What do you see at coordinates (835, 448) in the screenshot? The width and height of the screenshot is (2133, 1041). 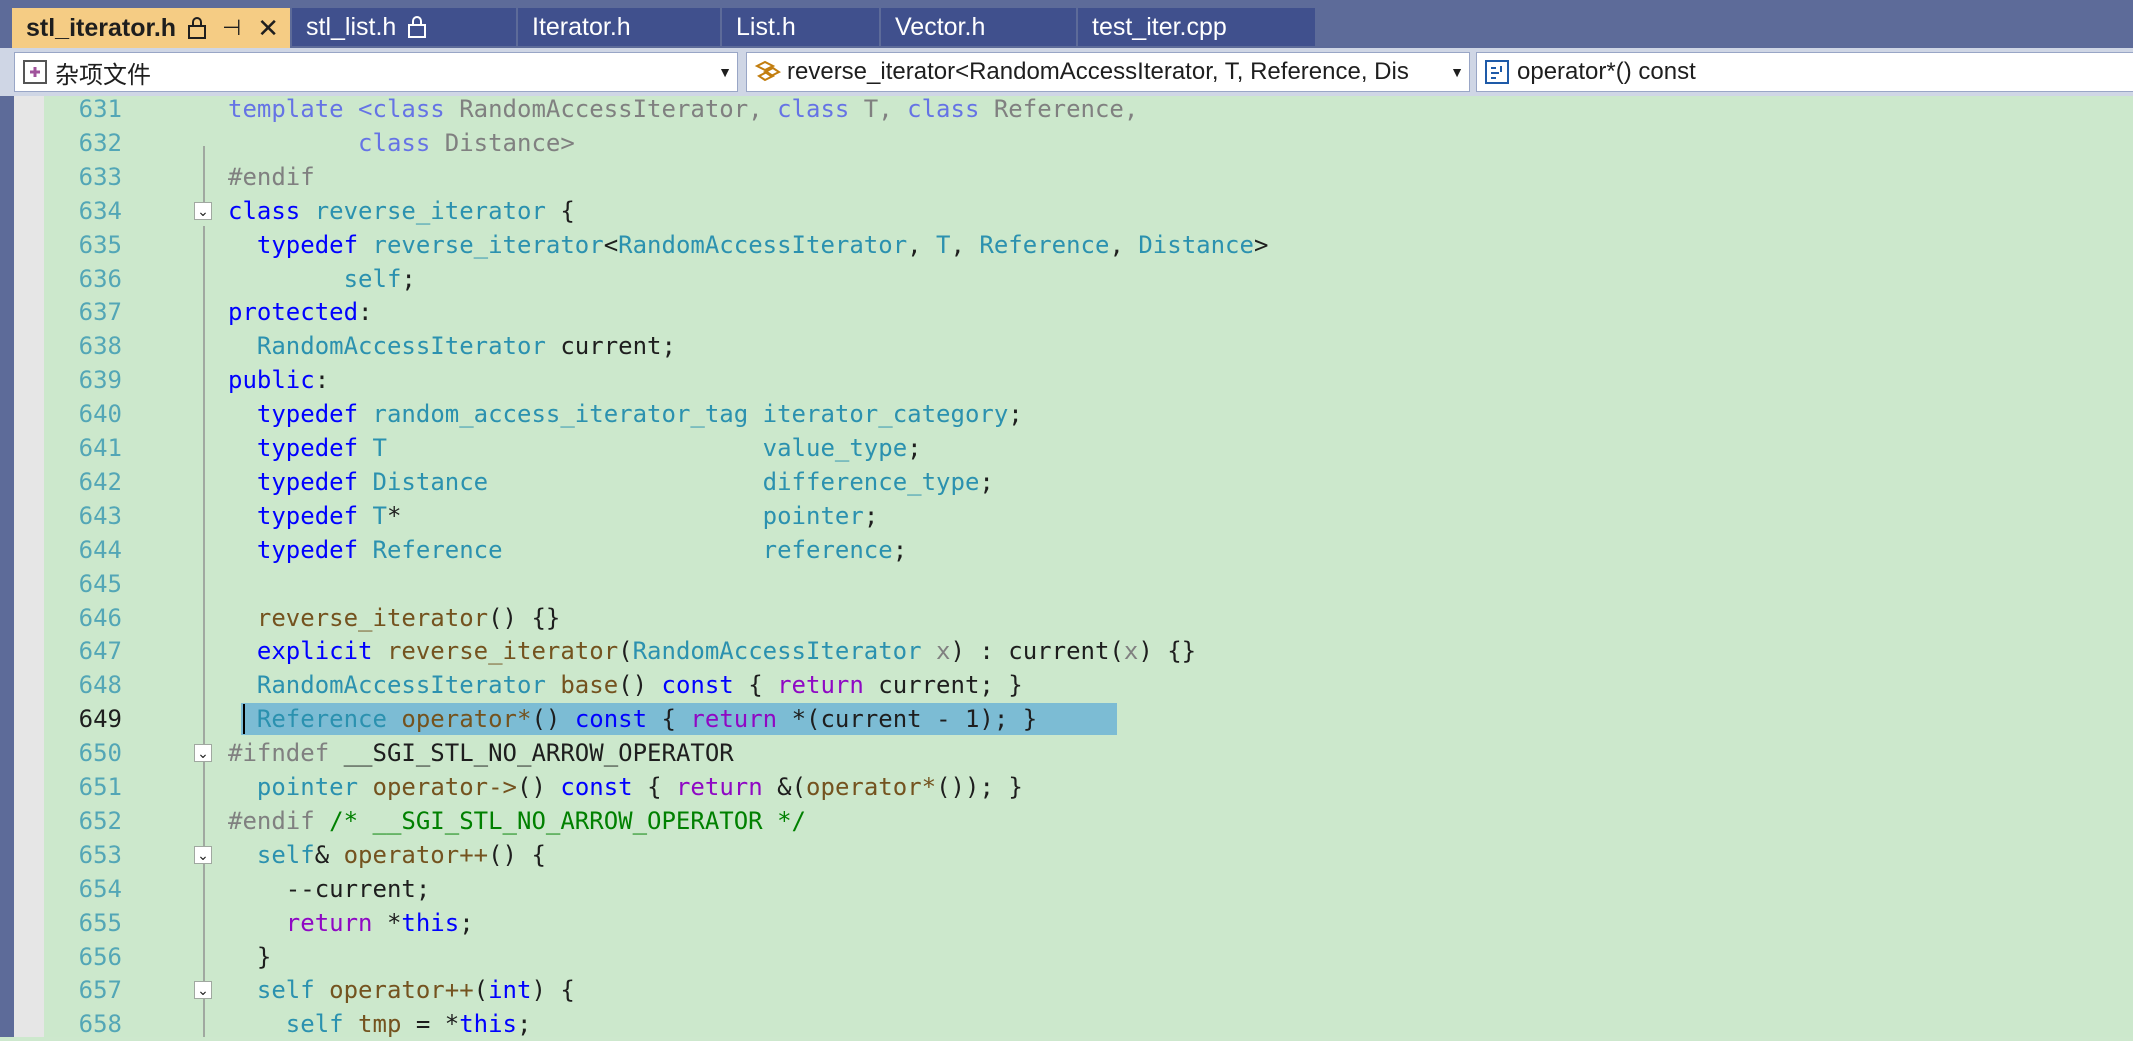 I see `code-token: value_type` at bounding box center [835, 448].